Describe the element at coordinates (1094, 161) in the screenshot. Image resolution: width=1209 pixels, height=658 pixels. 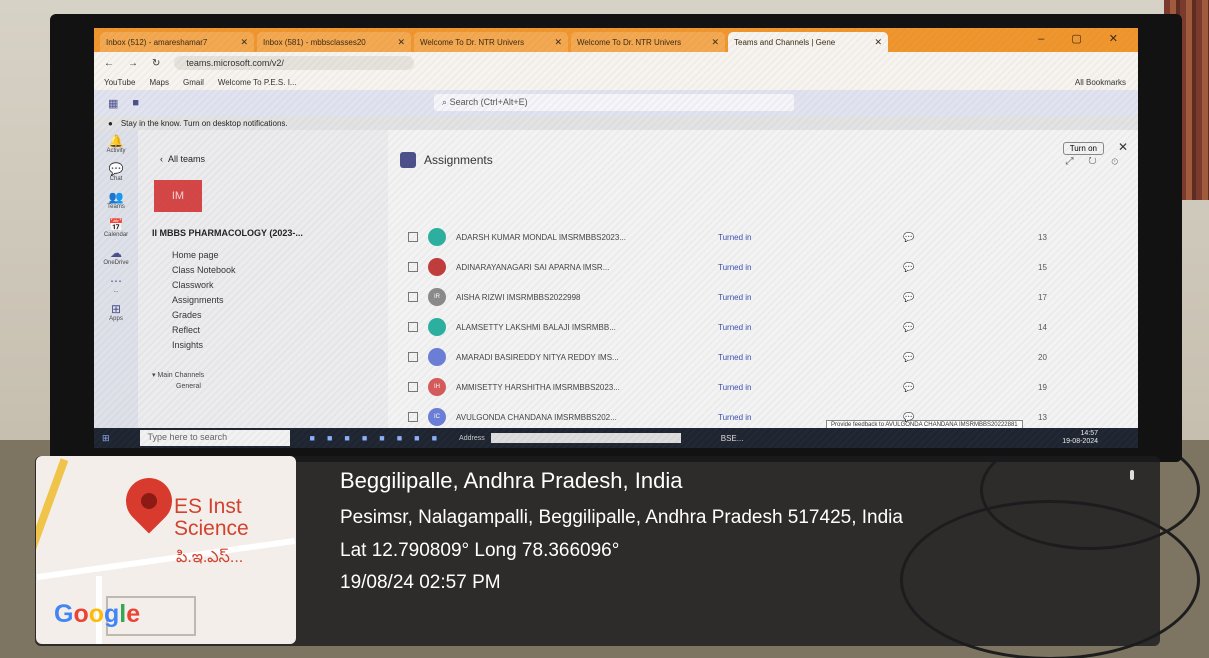
I see `pane-actions: ⤢ ↻ ⊙` at that location.